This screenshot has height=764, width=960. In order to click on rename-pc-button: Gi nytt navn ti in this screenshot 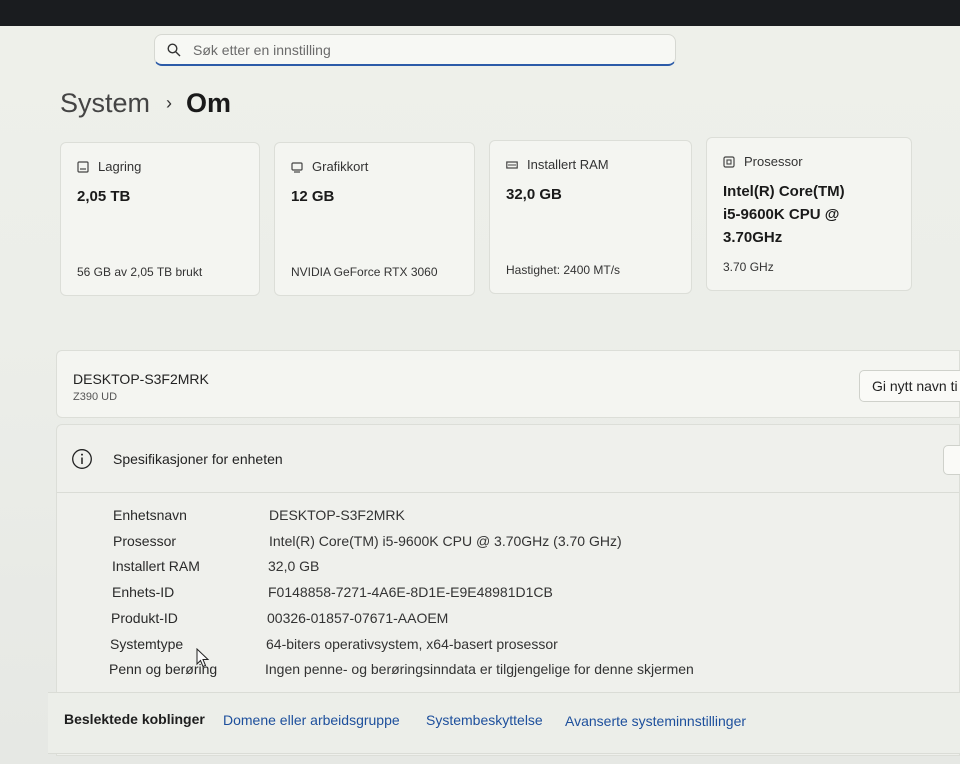, I will do `click(909, 386)`.